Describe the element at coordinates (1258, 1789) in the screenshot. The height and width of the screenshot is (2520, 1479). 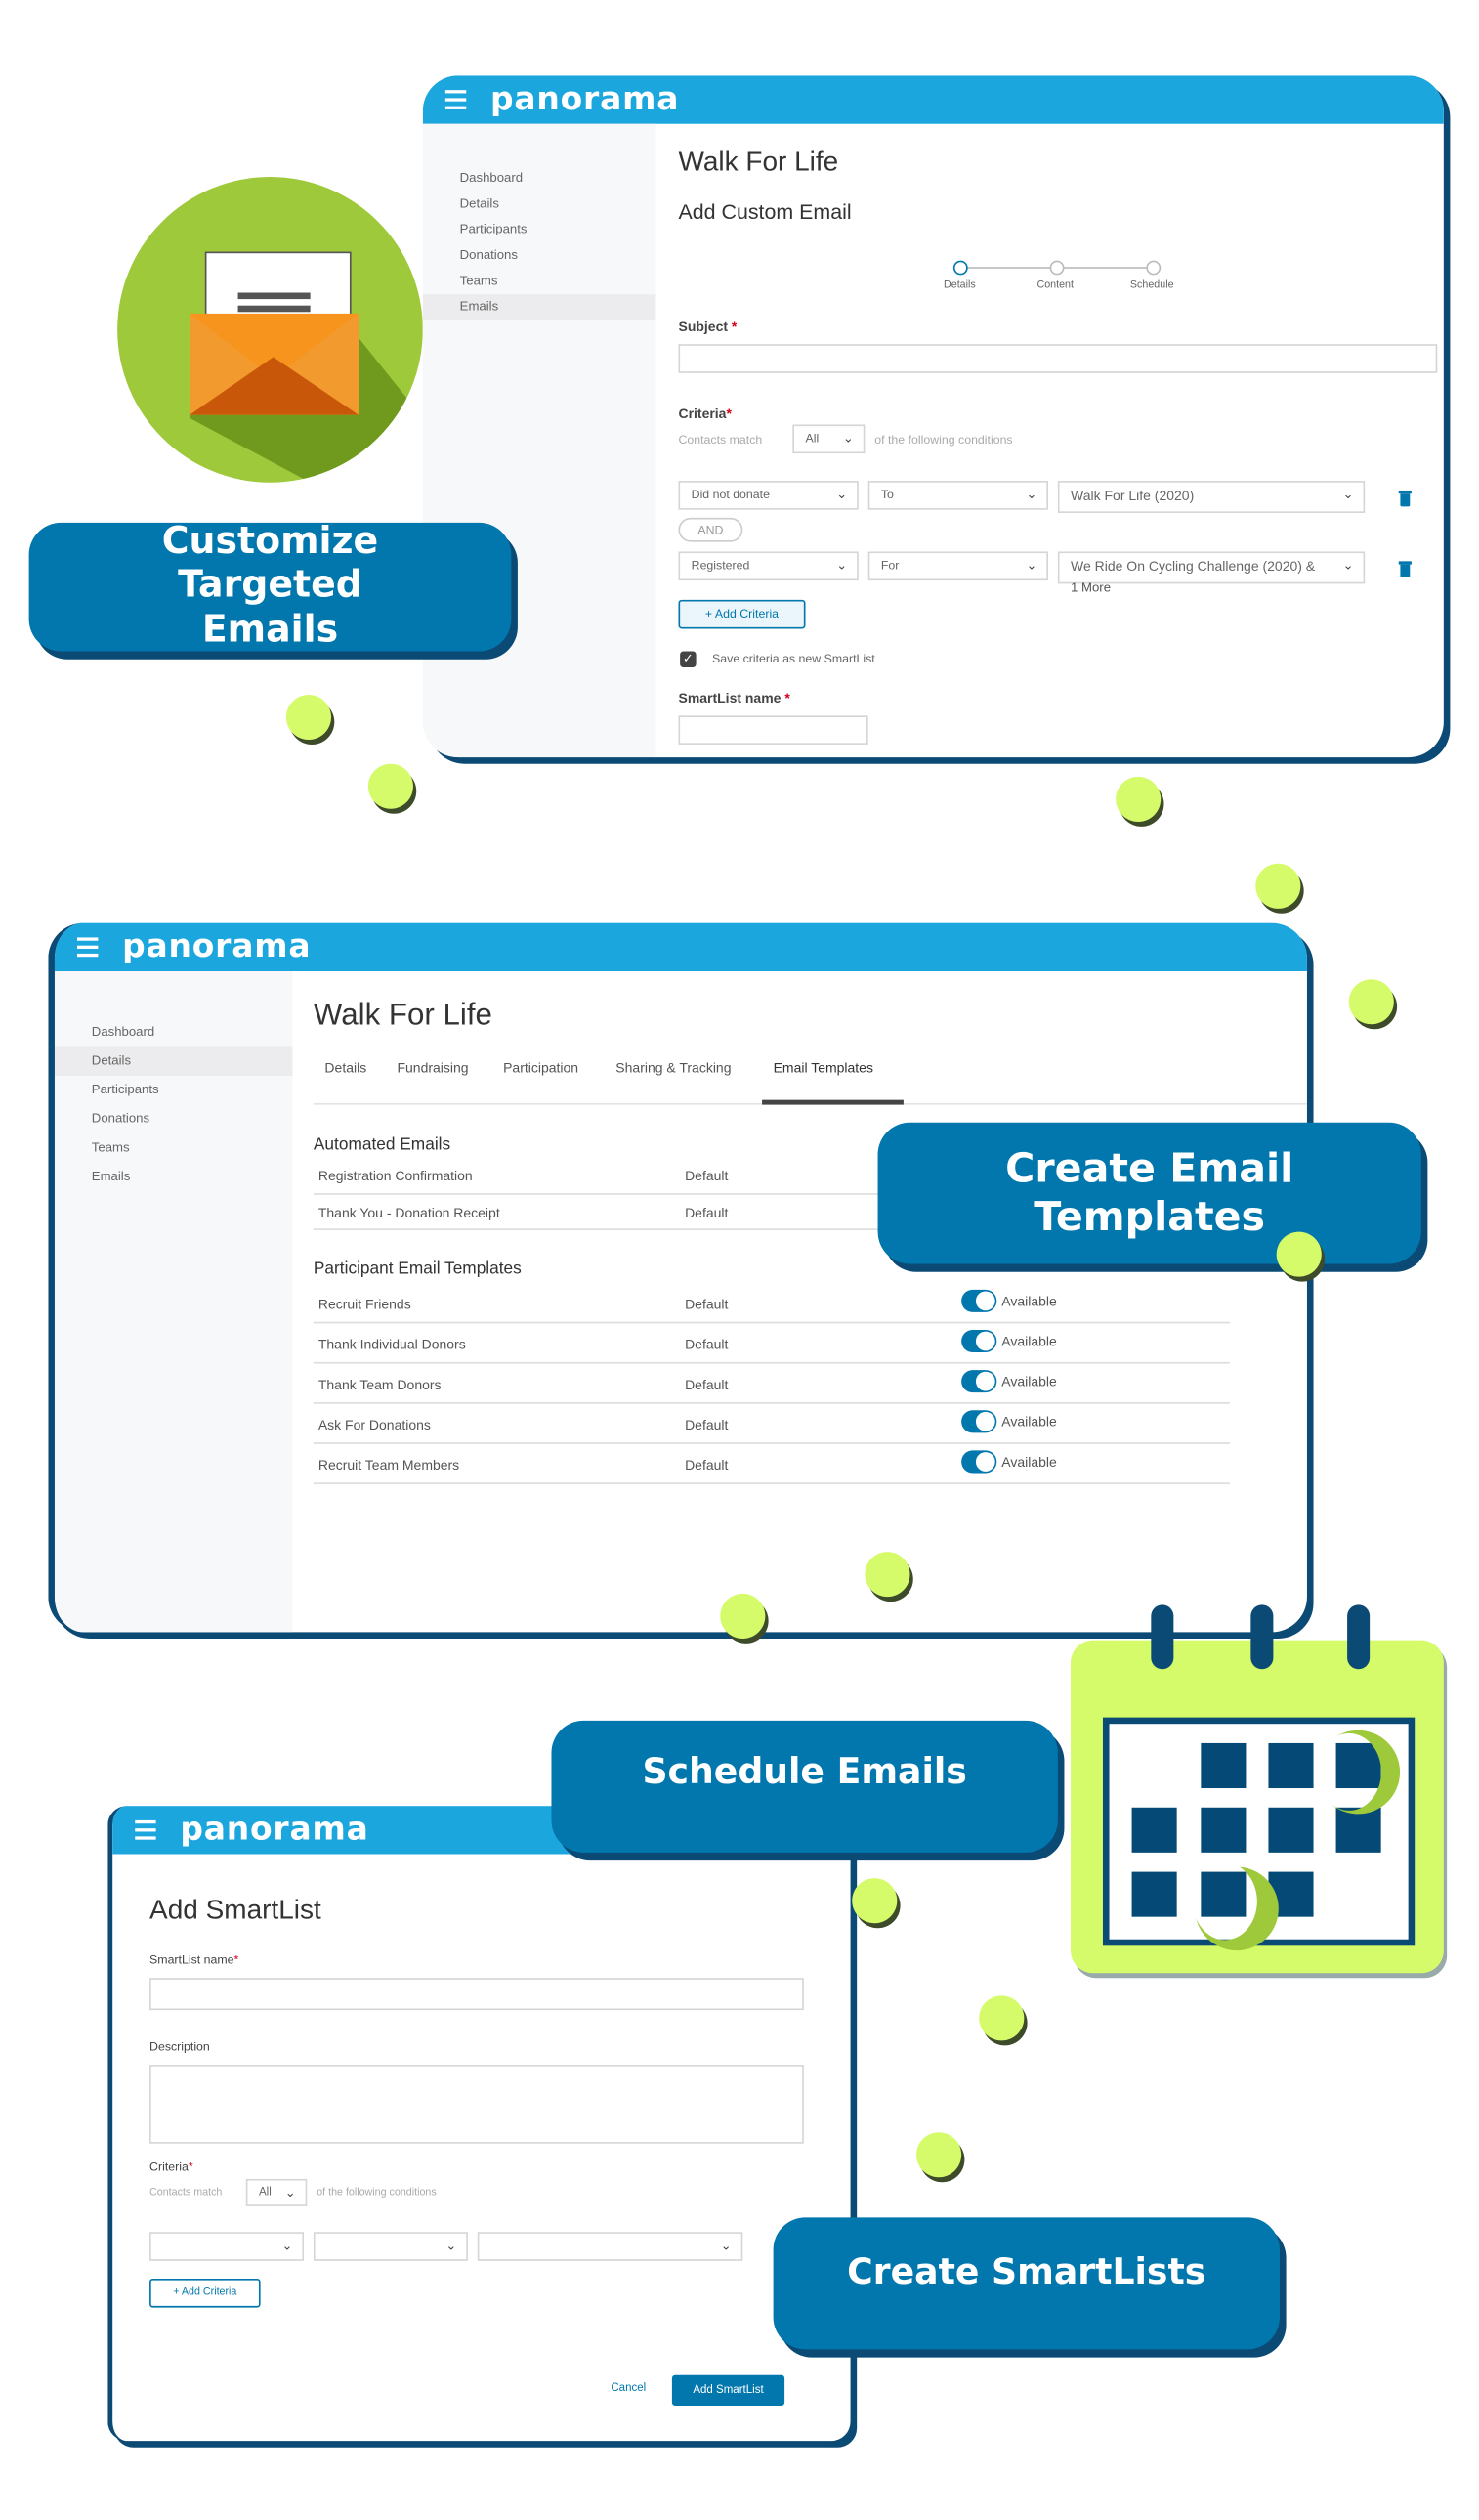
I see `calendar-icon` at that location.